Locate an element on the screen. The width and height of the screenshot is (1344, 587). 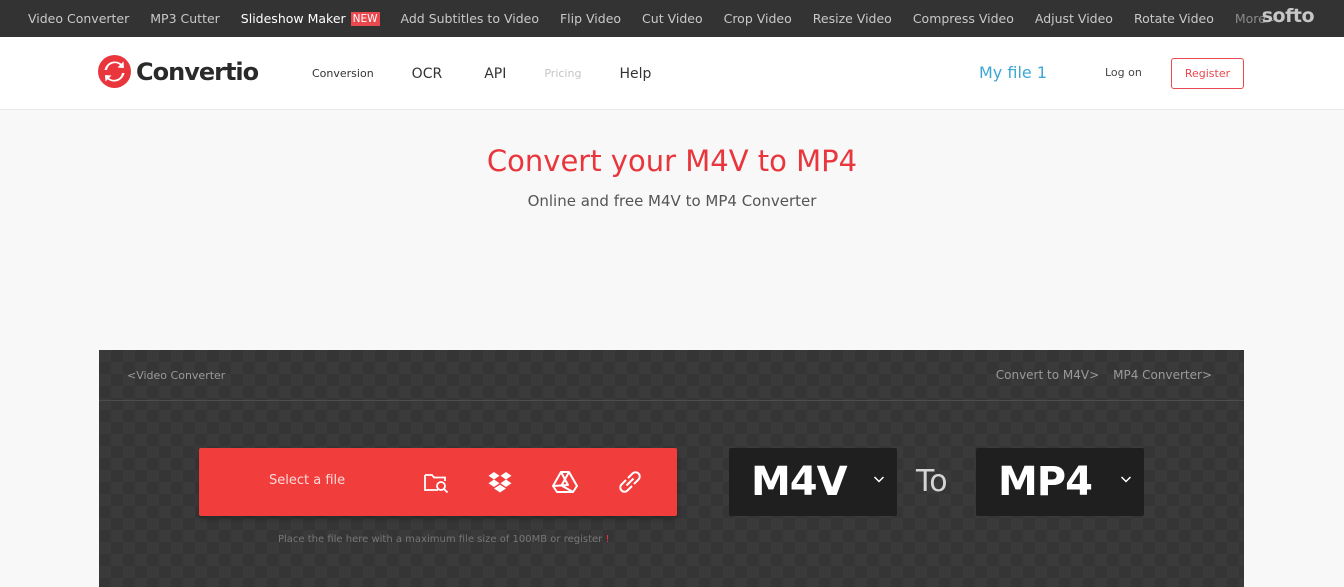
to-label: To is located at coordinates (932, 481).